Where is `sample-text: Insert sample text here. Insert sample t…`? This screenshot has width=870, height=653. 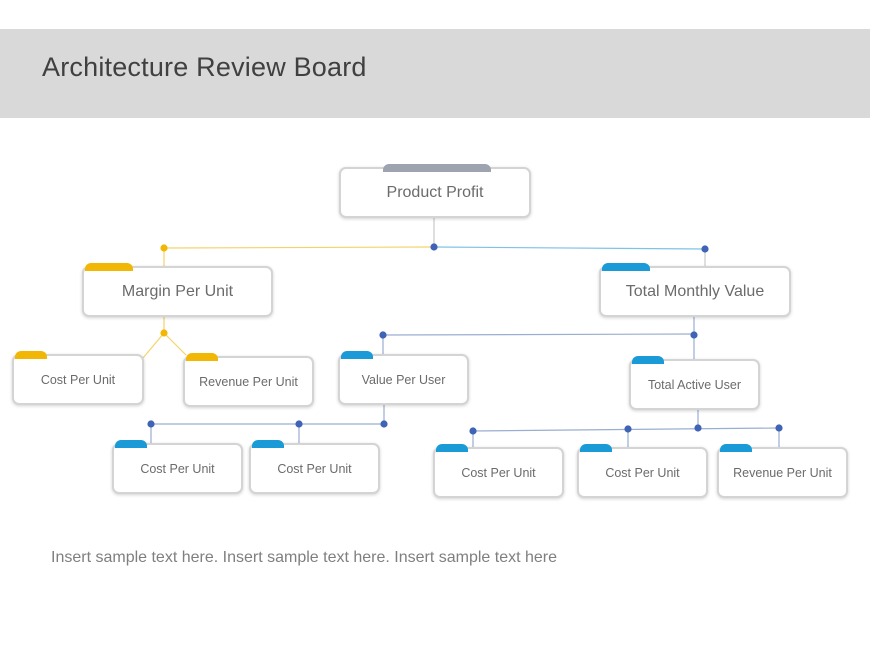 sample-text: Insert sample text here. Insert sample t… is located at coordinates (304, 557).